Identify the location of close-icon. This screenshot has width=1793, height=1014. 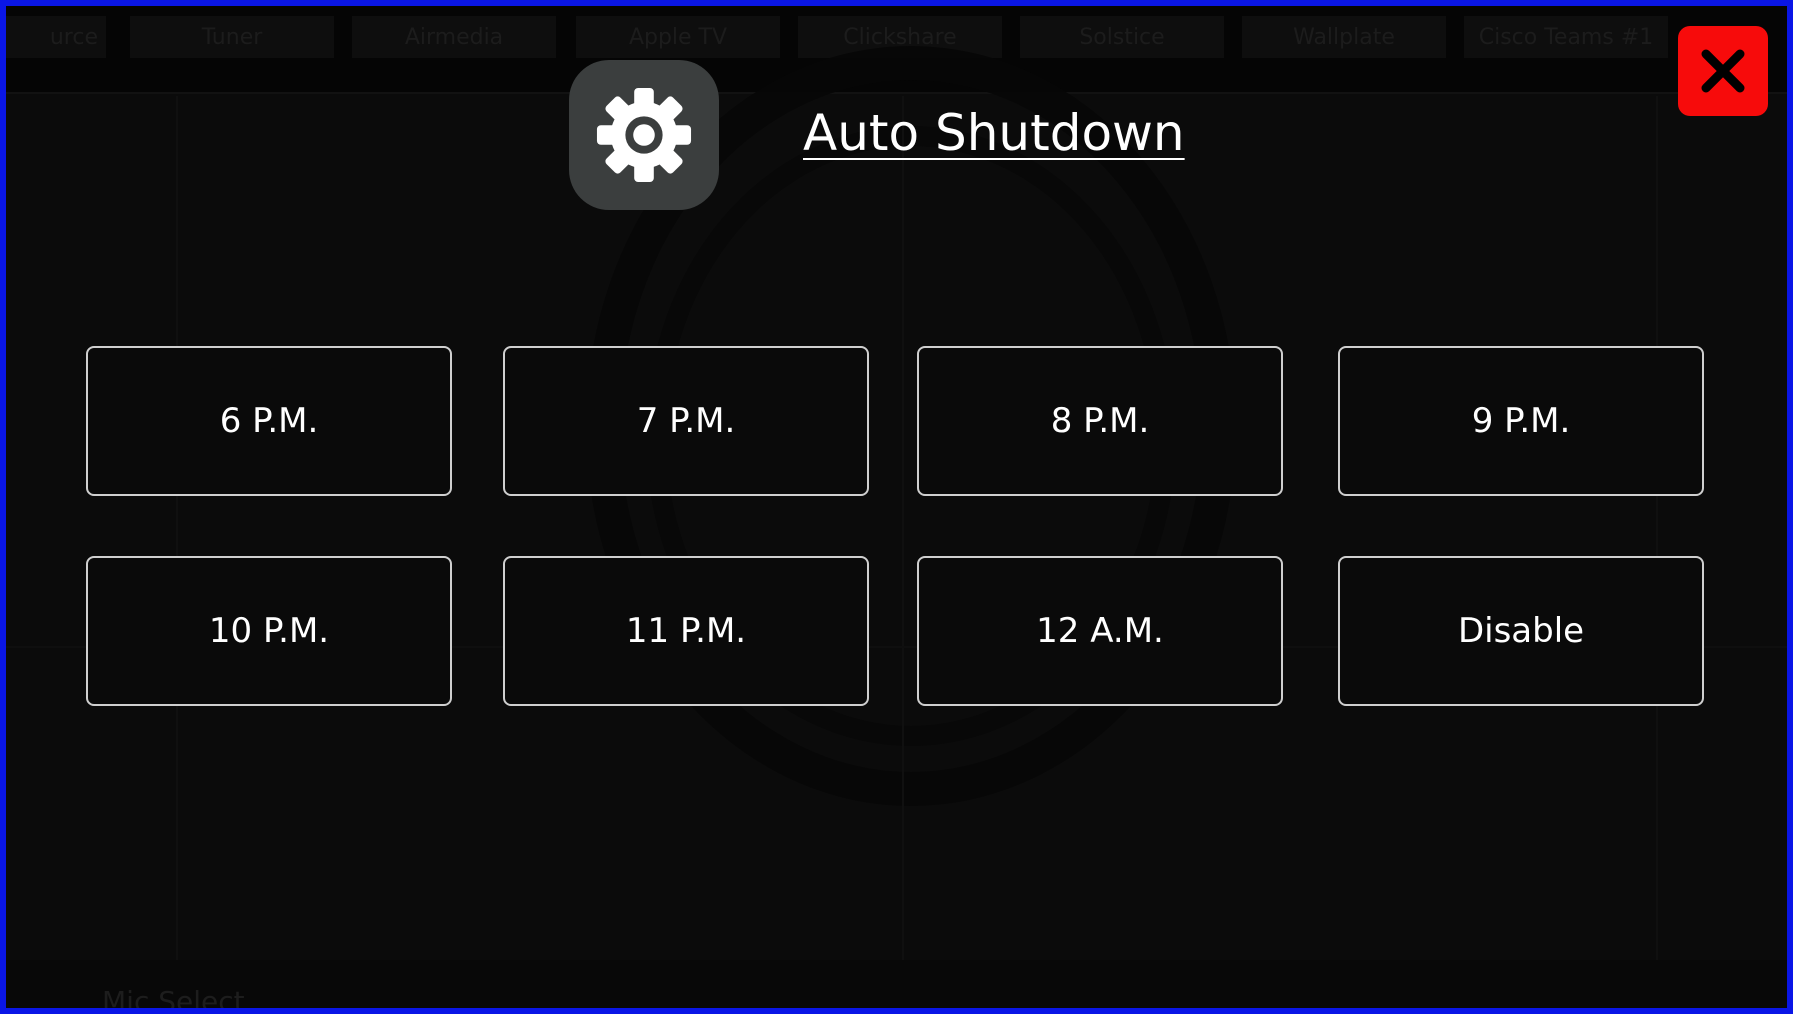
(1723, 71).